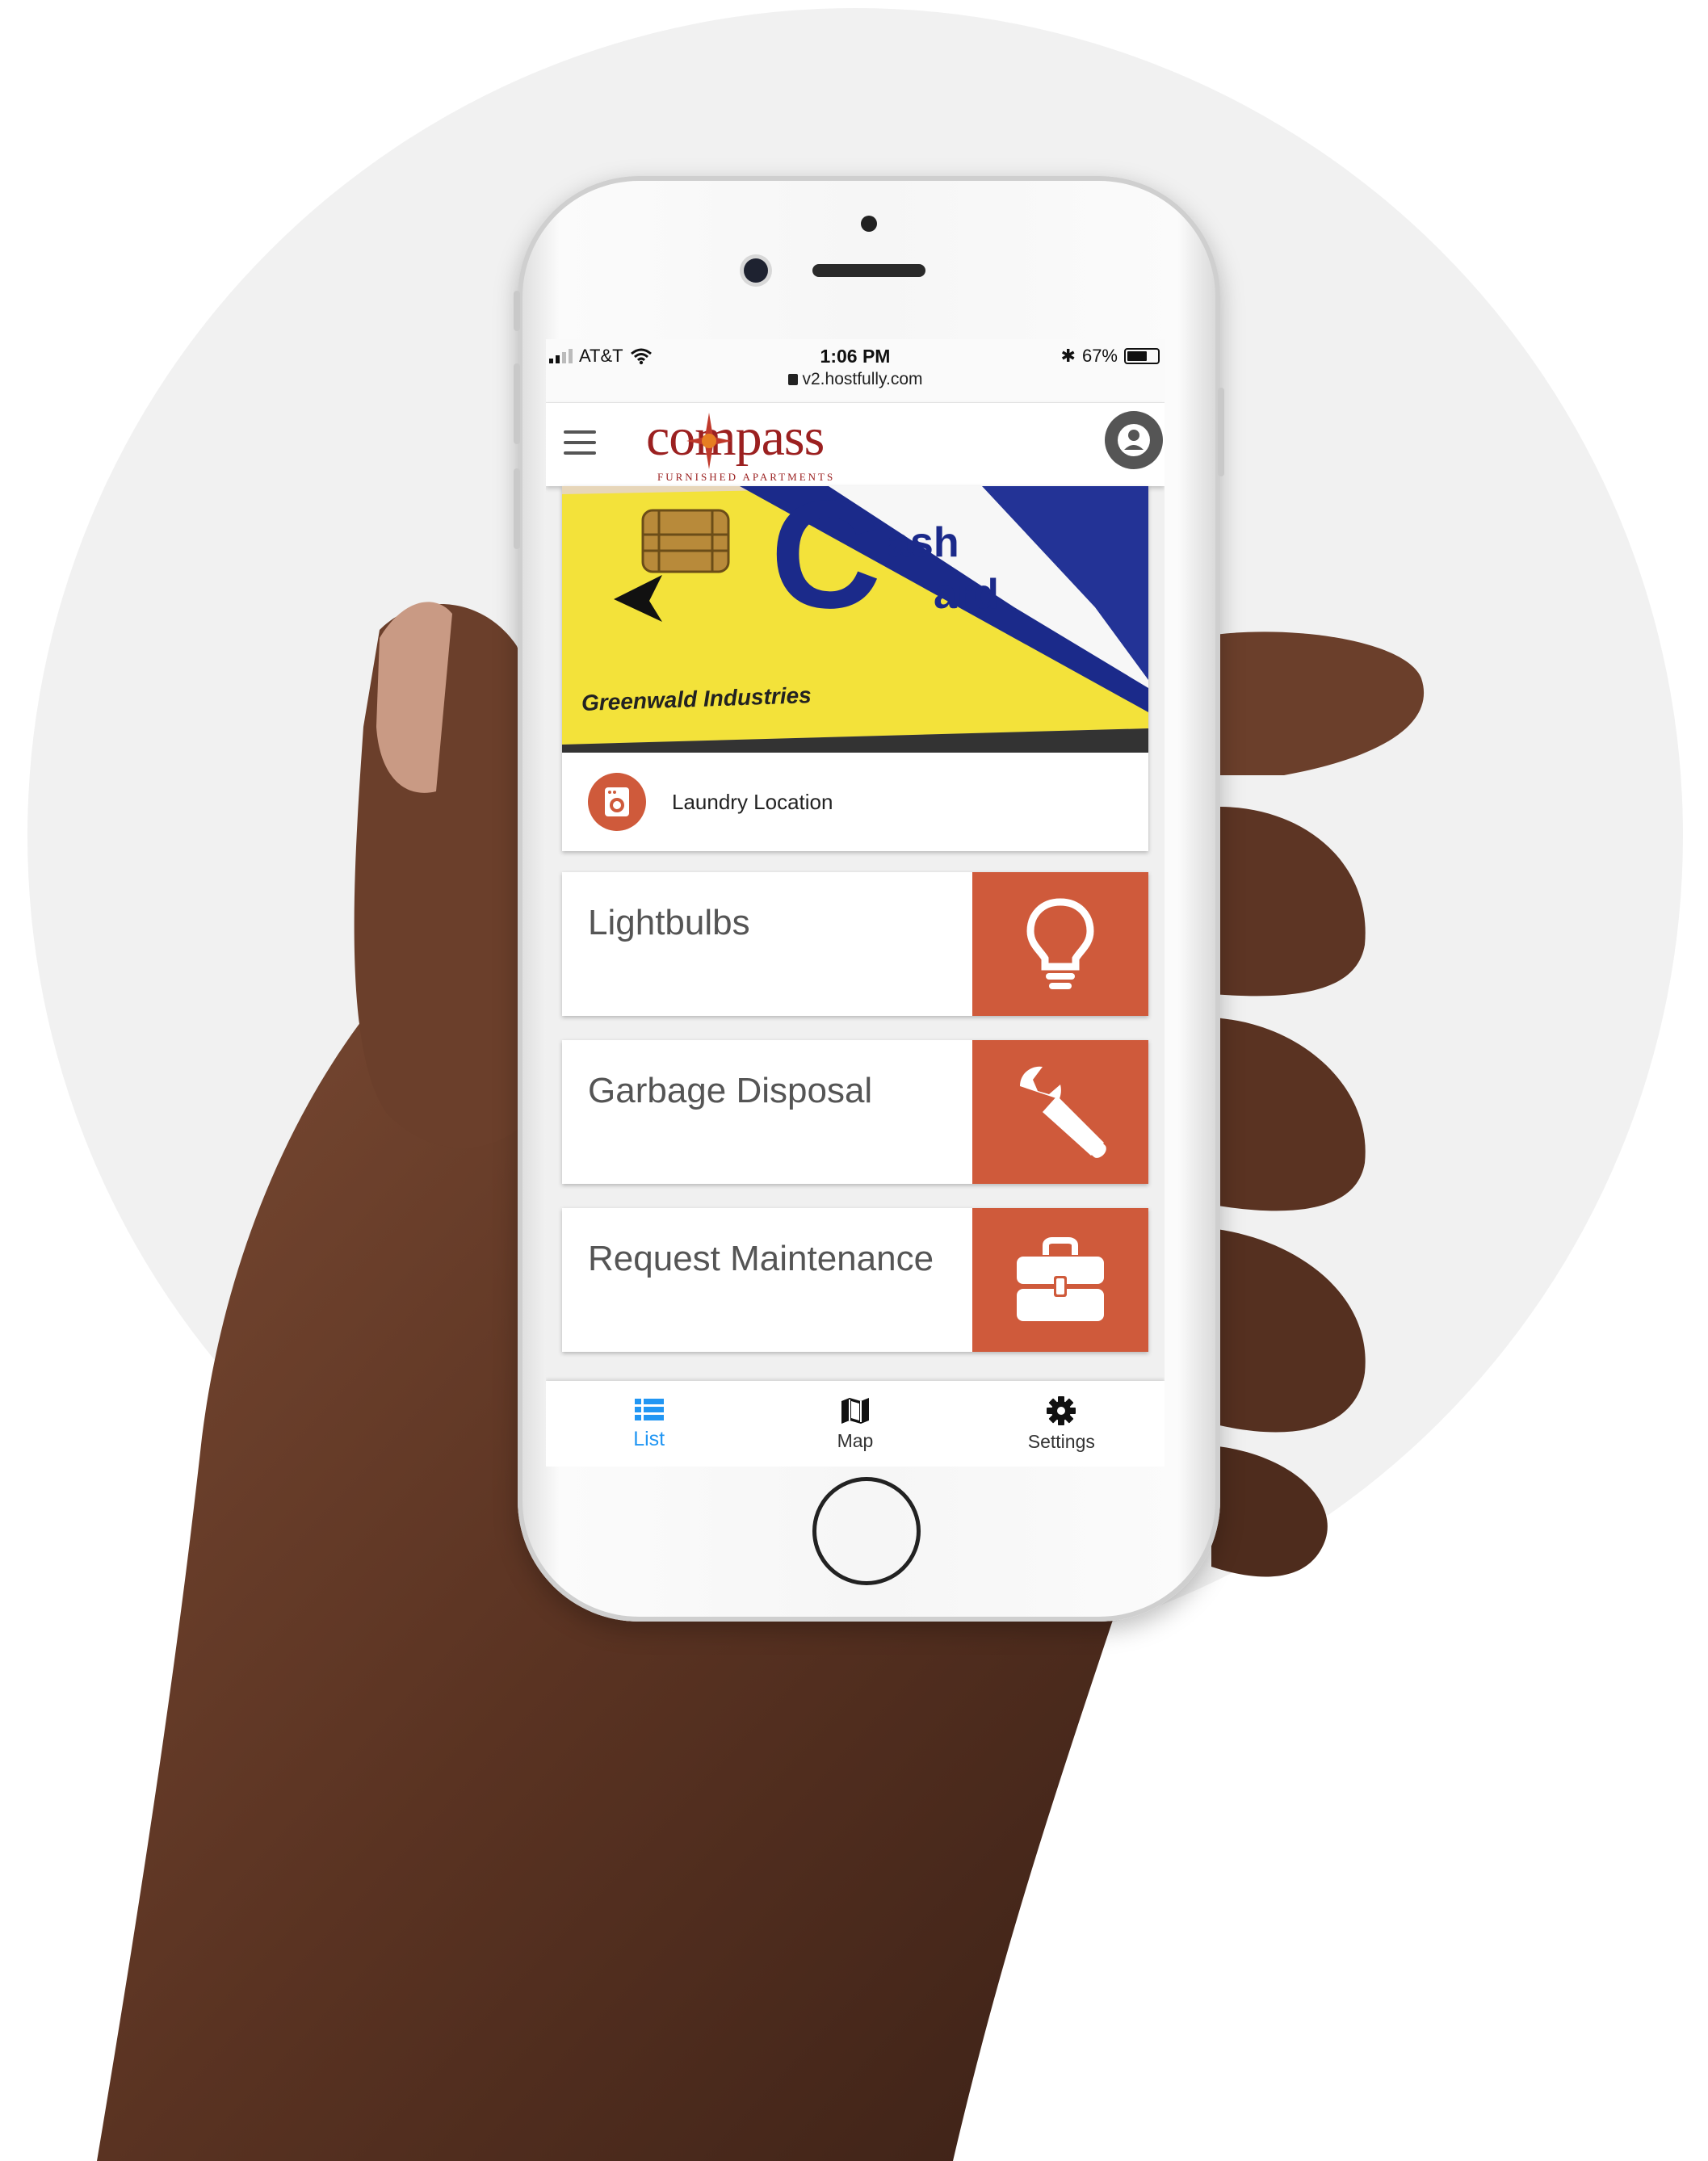  I want to click on url-bar: v2.hostfully.com, so click(855, 379).